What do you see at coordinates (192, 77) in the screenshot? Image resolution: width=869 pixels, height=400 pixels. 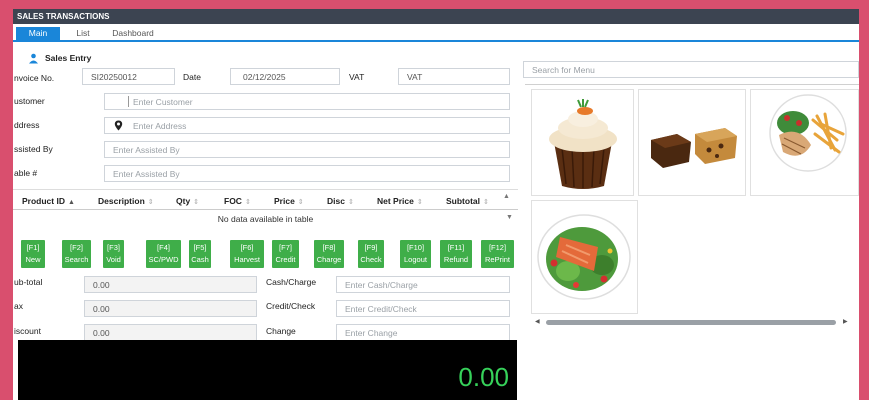 I see `date-label: Date` at bounding box center [192, 77].